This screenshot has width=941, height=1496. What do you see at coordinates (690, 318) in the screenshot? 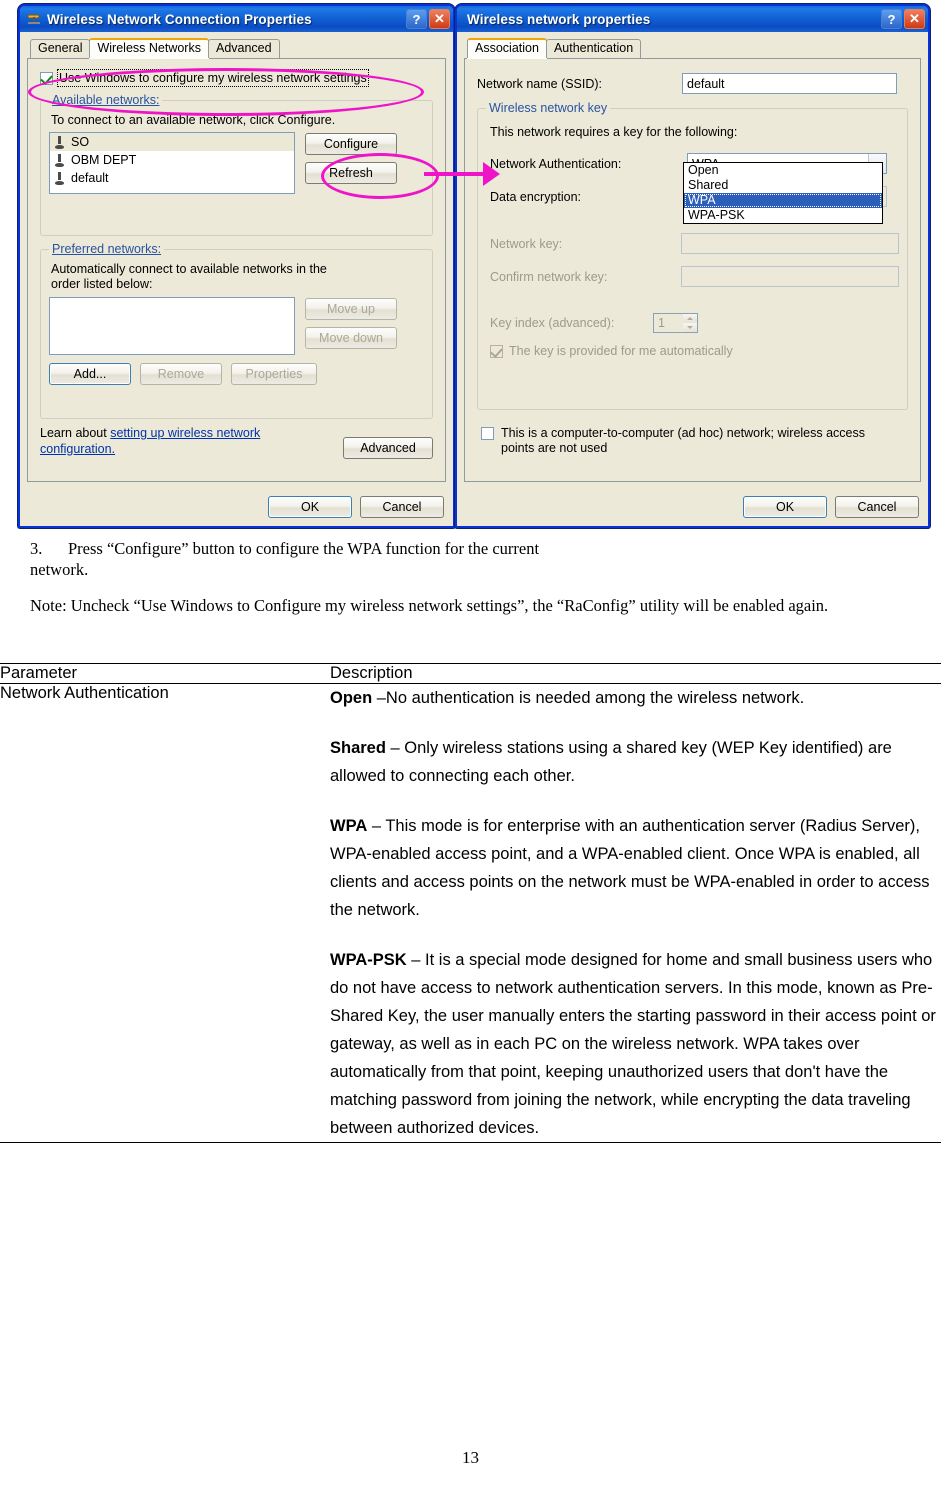
I see `stepper-up-icon` at bounding box center [690, 318].